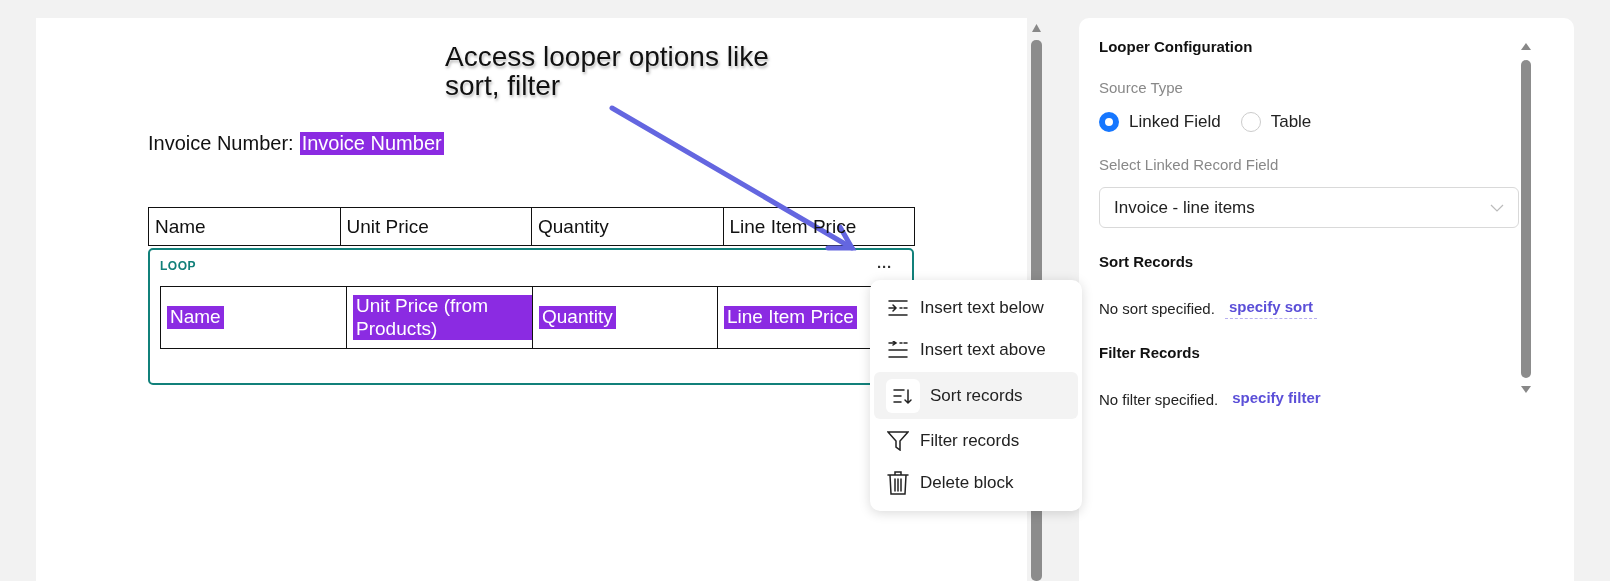 This screenshot has width=1610, height=581. I want to click on merge-field: Invoice Number, so click(371, 143).